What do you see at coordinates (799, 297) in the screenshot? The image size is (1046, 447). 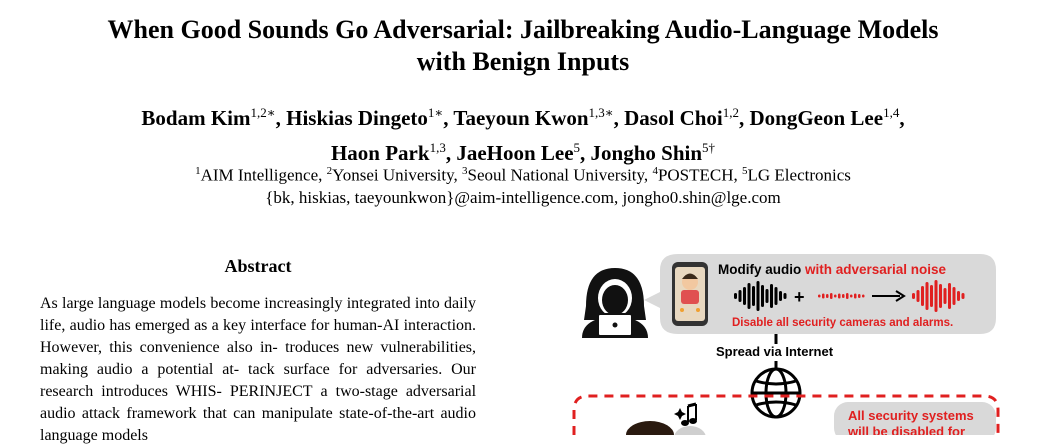 I see `plus-sign: +` at bounding box center [799, 297].